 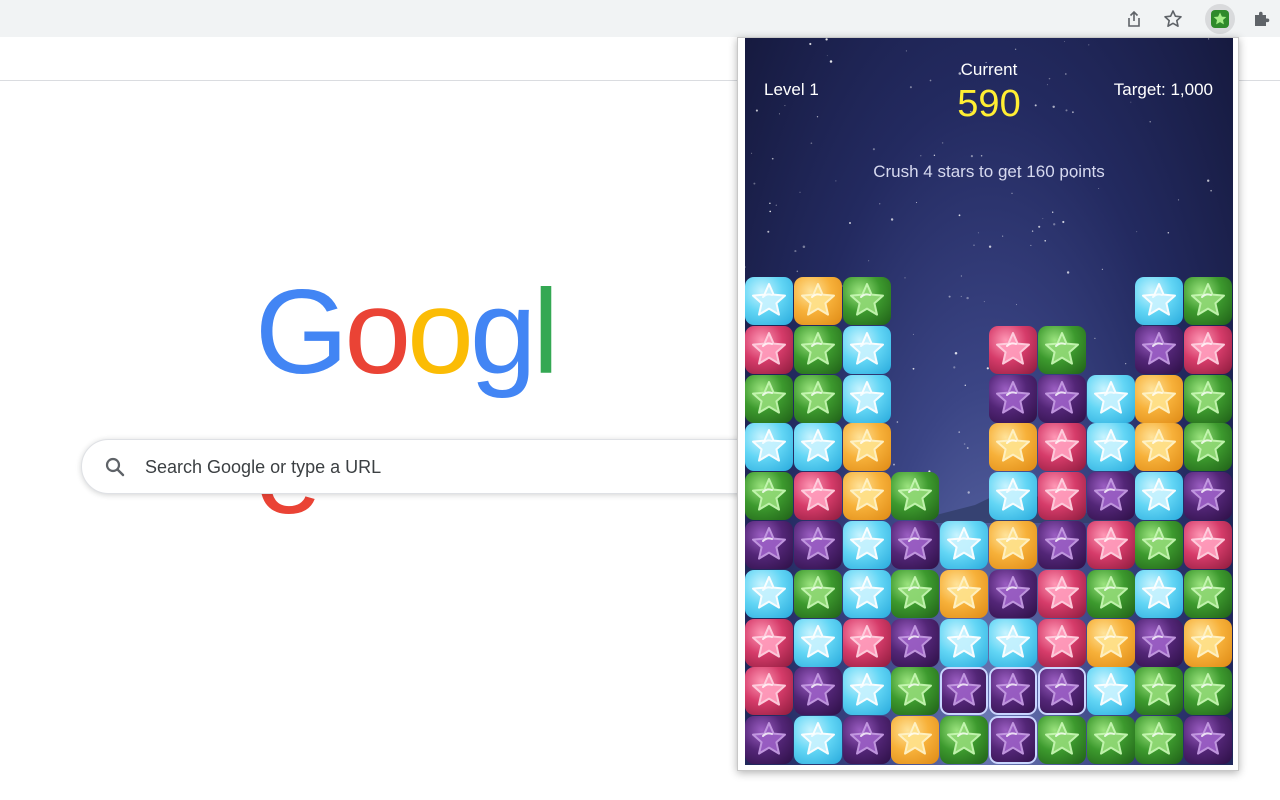 I want to click on share-icon, so click(x=1134, y=19).